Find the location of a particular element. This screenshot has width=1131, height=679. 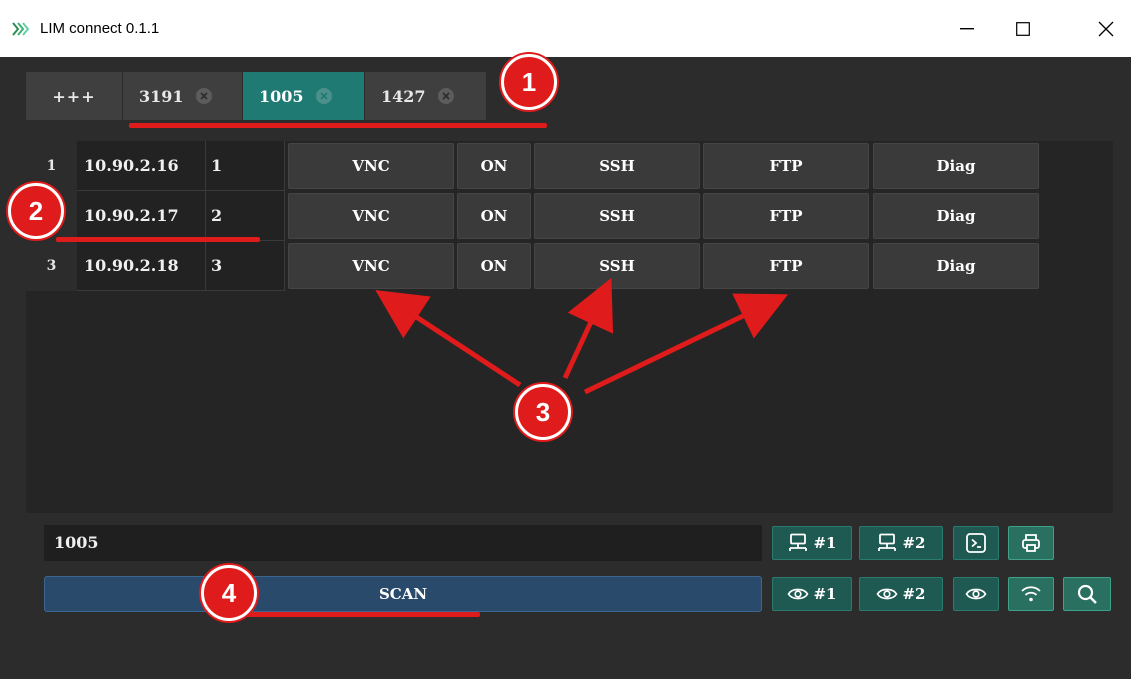

minimize-icon is located at coordinates (967, 29).